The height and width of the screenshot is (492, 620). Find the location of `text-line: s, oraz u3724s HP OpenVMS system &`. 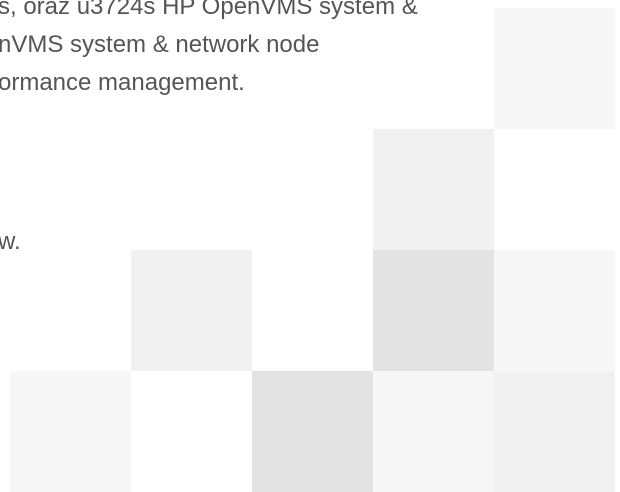

text-line: s, oraz u3724s HP OpenVMS system & is located at coordinates (209, 10).